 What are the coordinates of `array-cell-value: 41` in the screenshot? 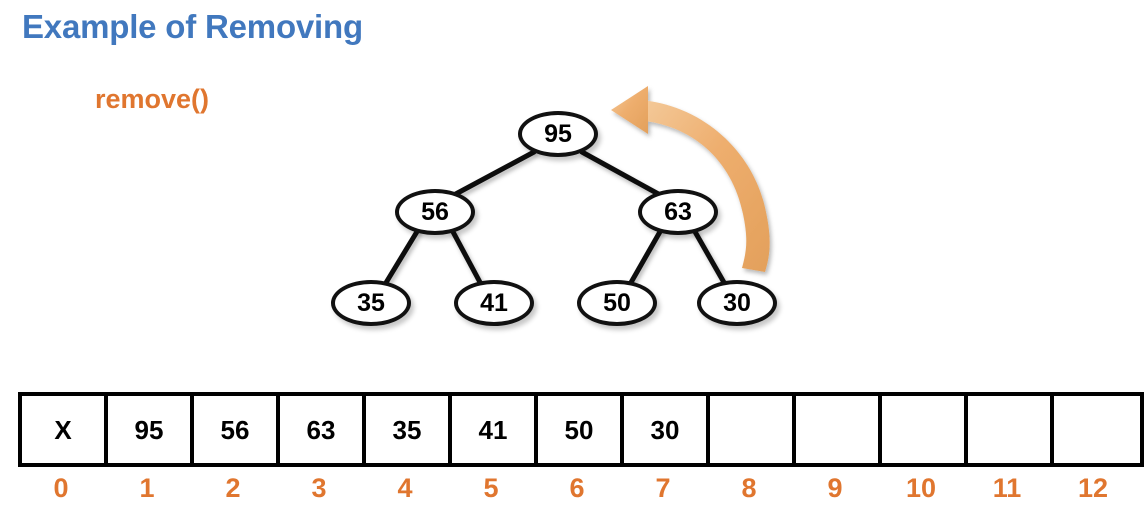 It's located at (493, 429).